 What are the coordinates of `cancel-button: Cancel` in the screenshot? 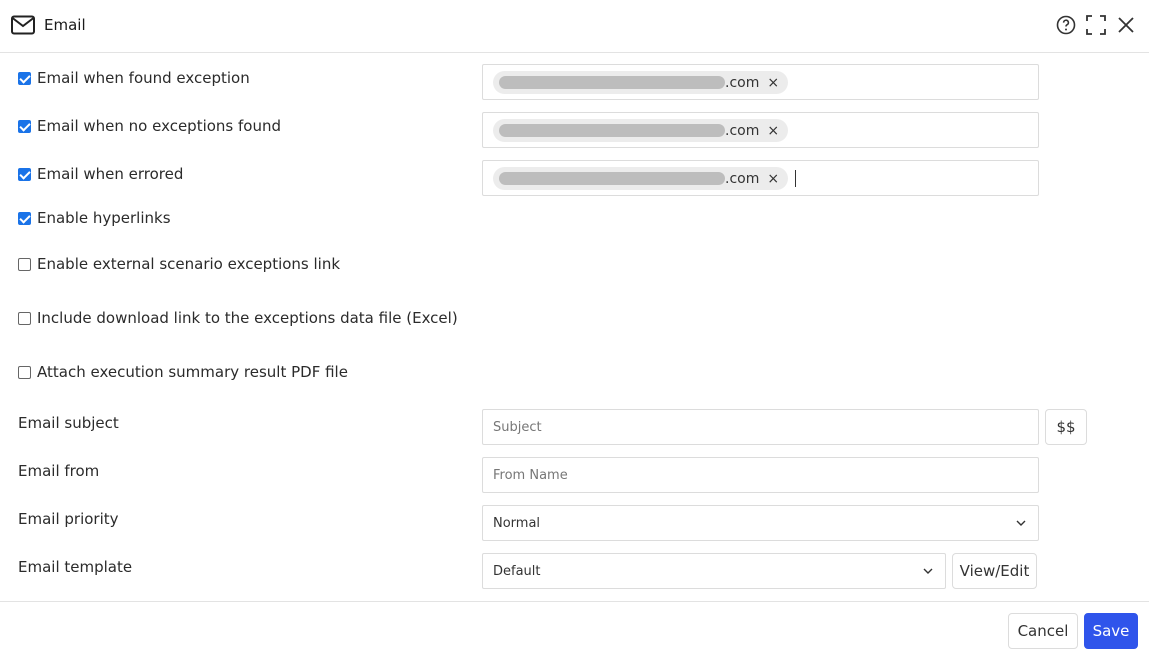 It's located at (1043, 631).